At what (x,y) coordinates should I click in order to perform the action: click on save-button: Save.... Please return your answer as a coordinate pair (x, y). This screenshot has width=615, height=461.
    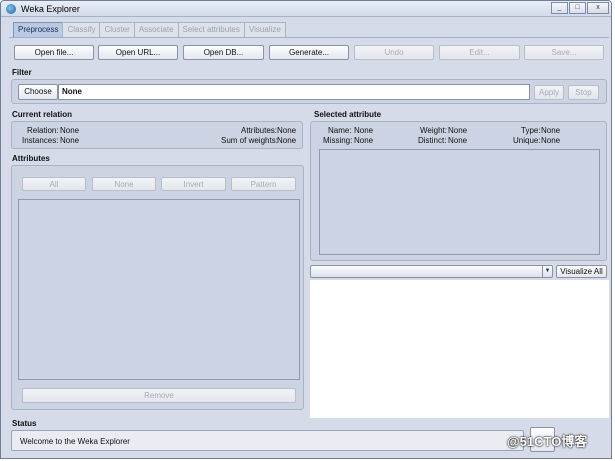
    Looking at the image, I should click on (564, 52).